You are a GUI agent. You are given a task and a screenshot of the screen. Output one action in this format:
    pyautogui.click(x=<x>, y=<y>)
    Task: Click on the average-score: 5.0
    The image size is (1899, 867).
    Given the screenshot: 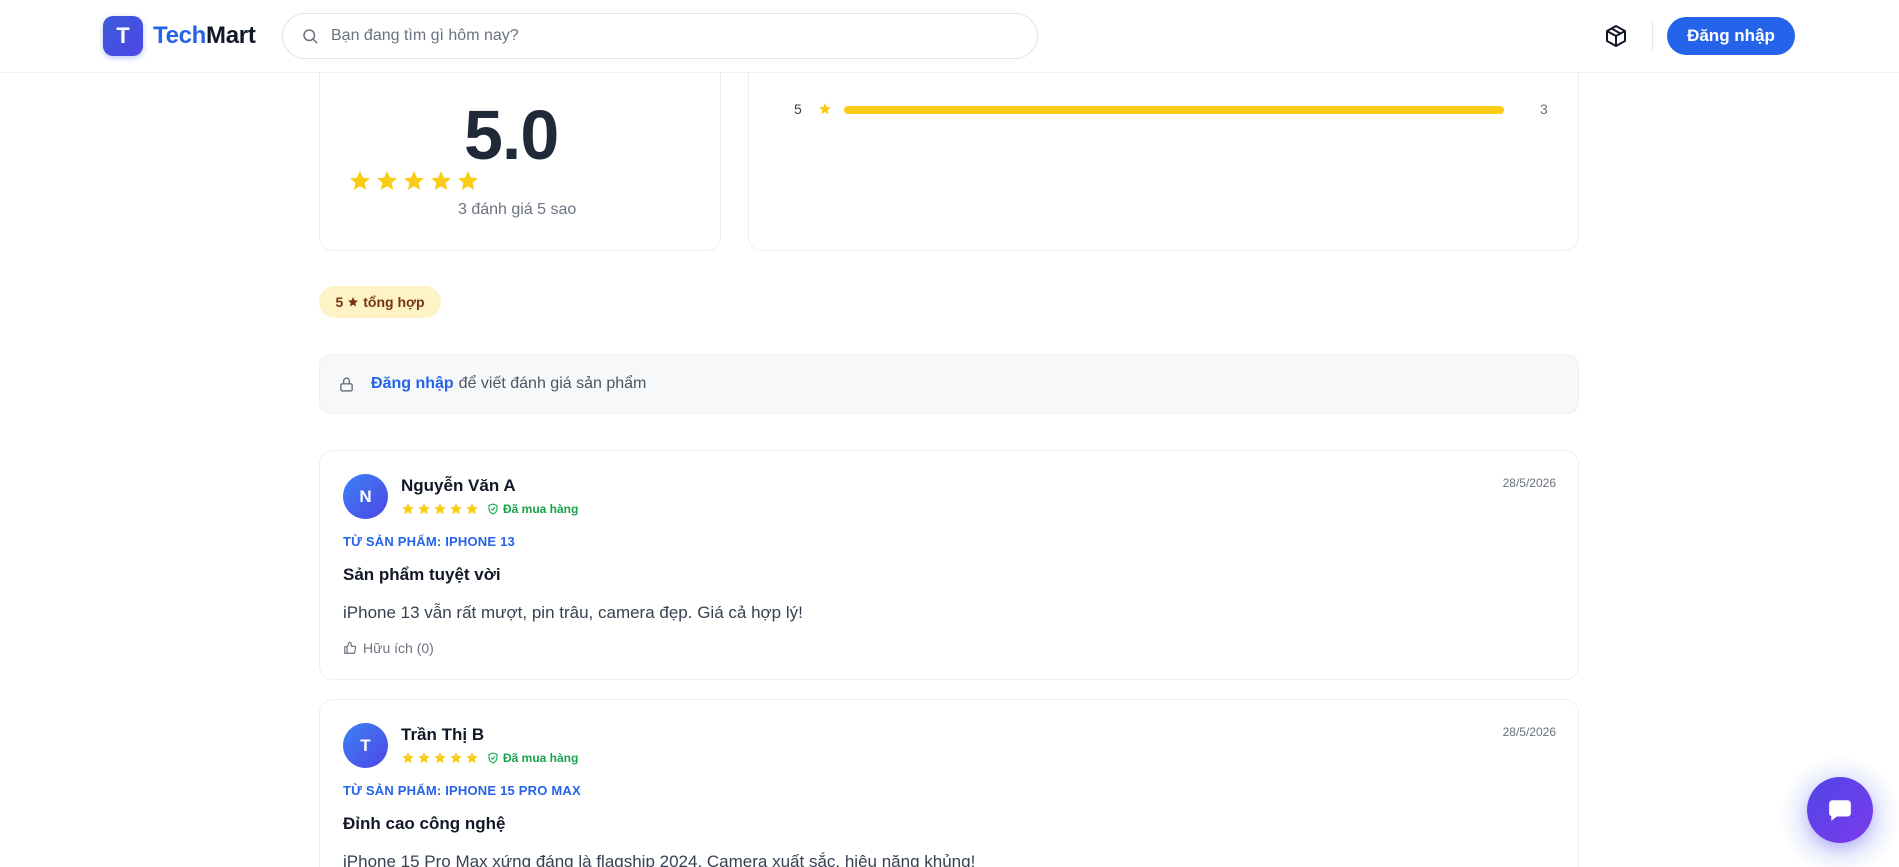 What is the action you would take?
    pyautogui.click(x=511, y=135)
    